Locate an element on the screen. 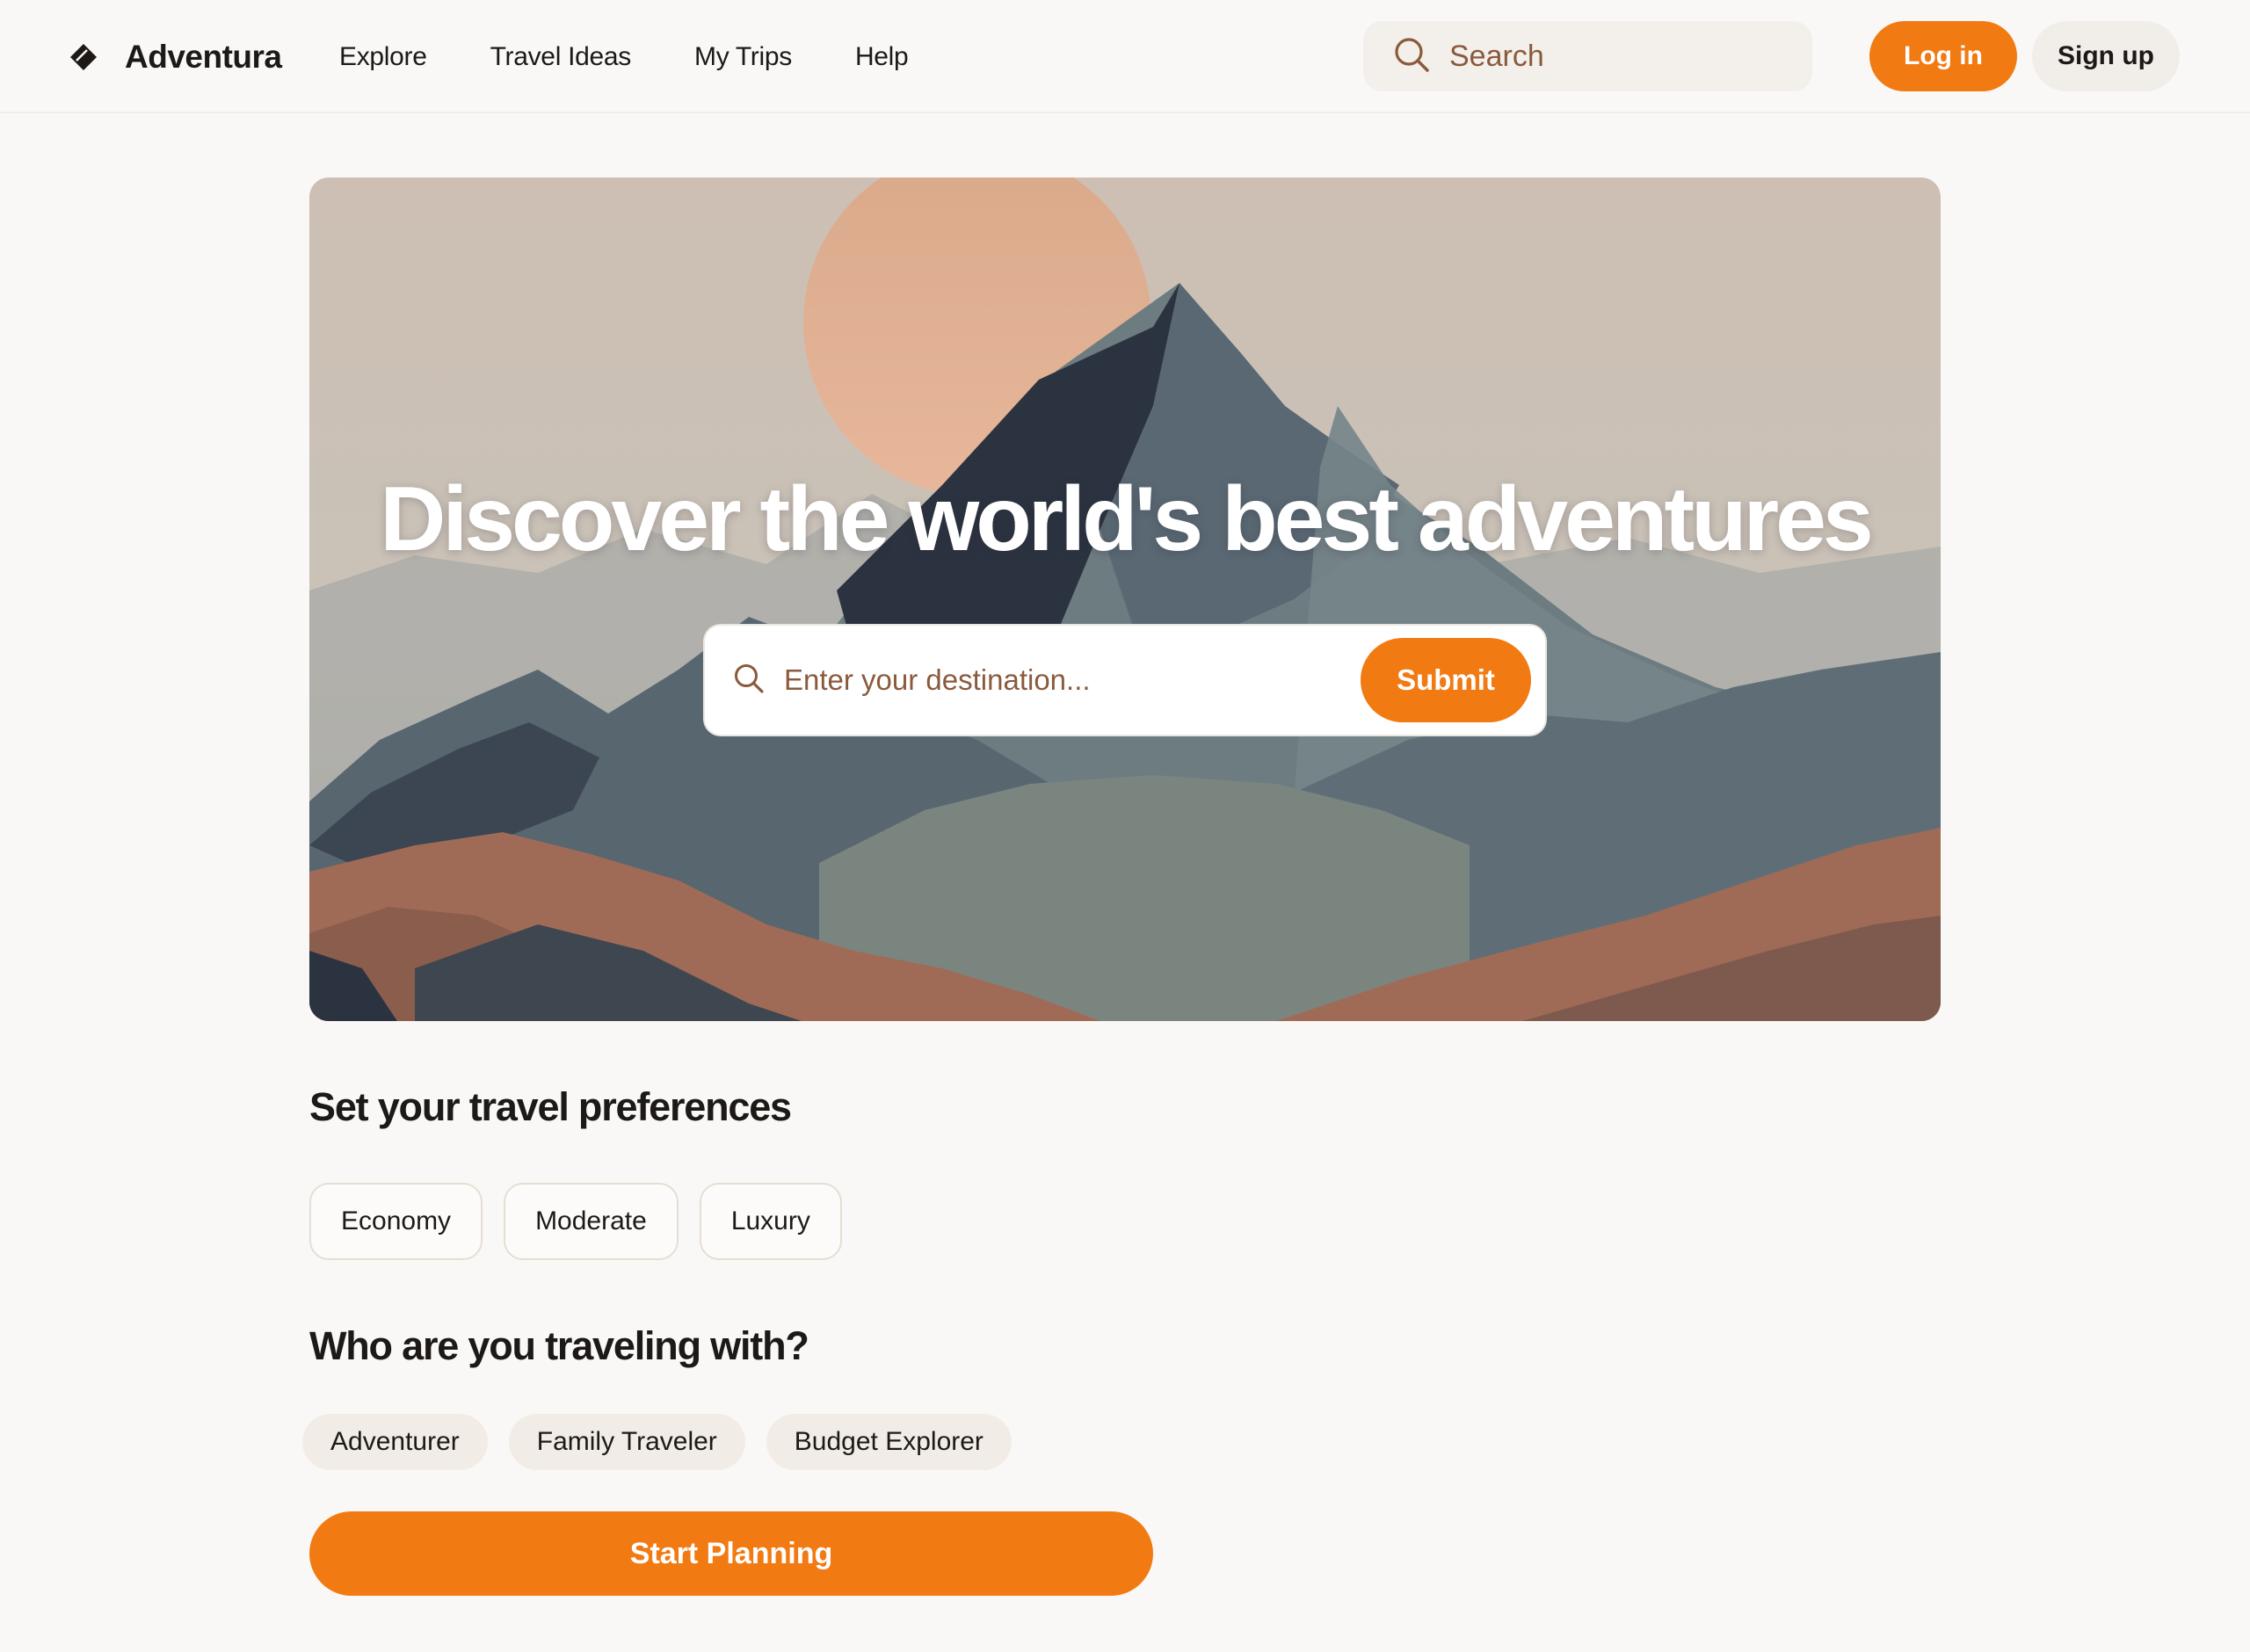 The image size is (2250, 1652). login-button: Log in is located at coordinates (1943, 56).